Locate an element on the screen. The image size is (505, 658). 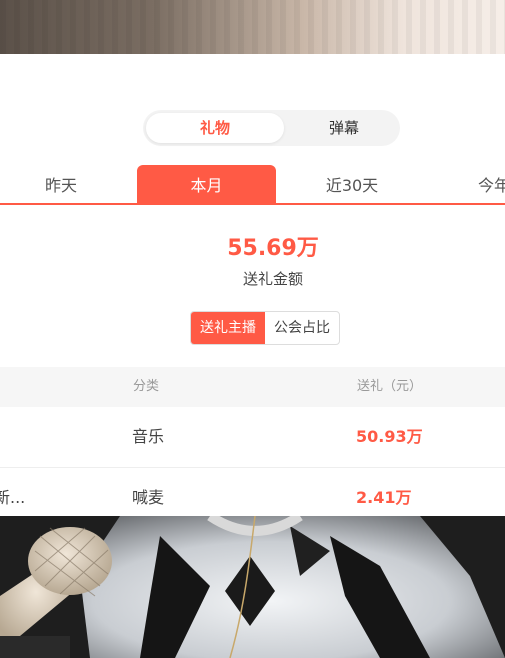
header-gift-amount: 送礼（元） is located at coordinates (390, 386).